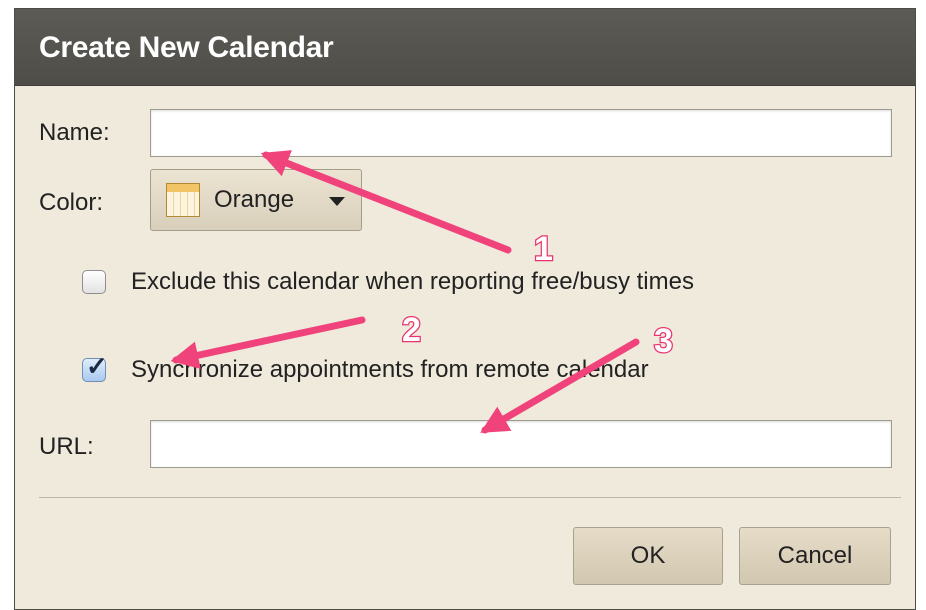 Image resolution: width=926 pixels, height=610 pixels. Describe the element at coordinates (521, 444) in the screenshot. I see `url-input` at that location.